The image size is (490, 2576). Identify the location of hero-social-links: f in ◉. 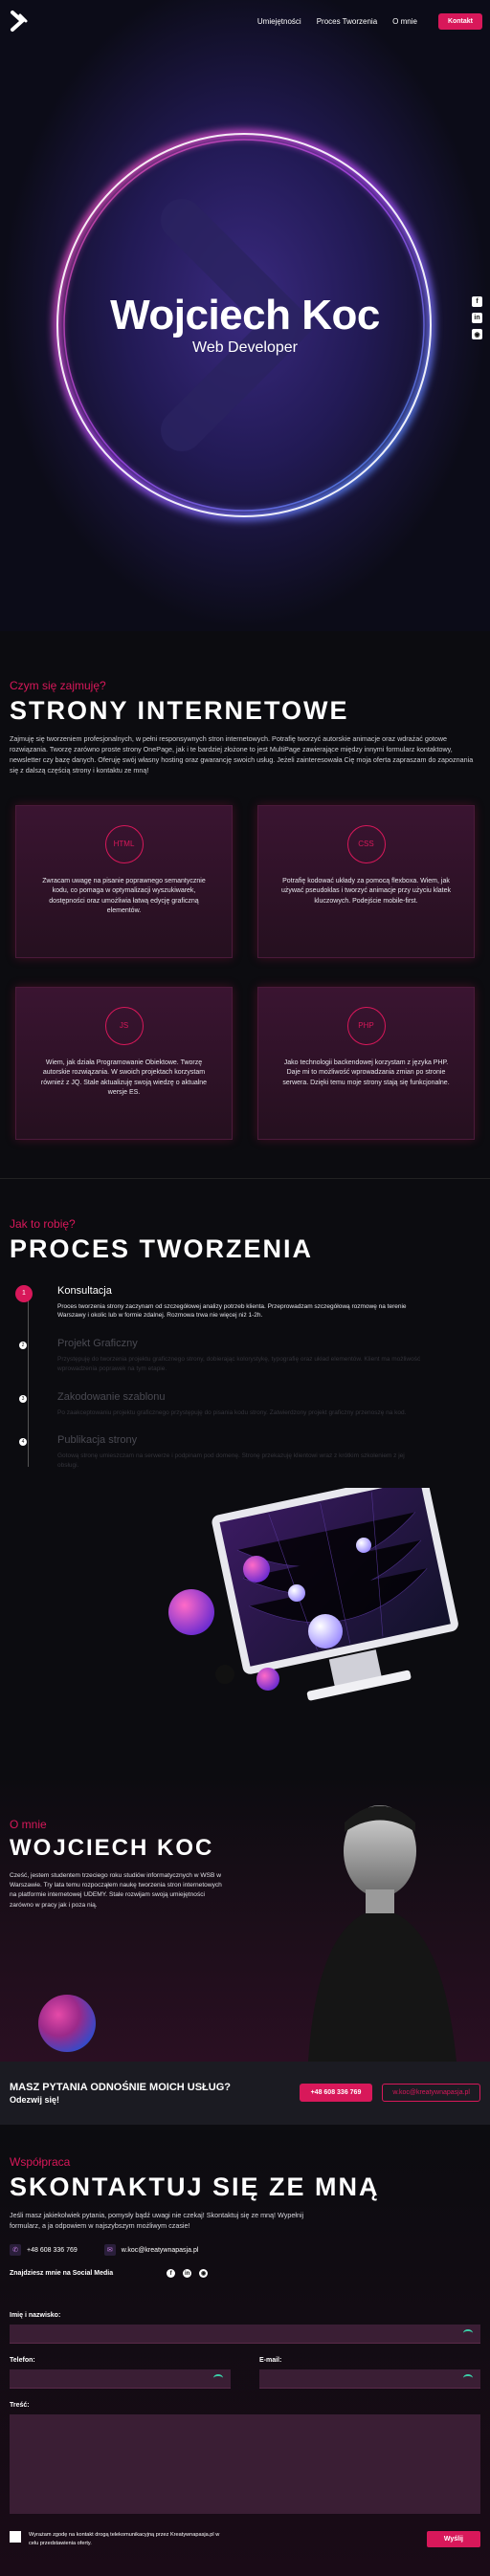
(477, 317).